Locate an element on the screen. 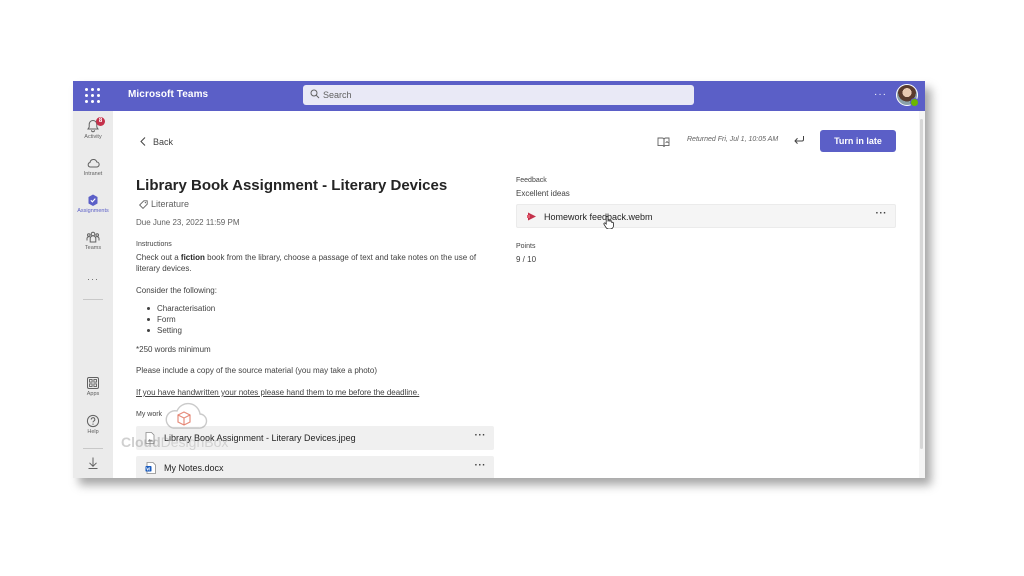 This screenshot has width=1024, height=576. rail-item-activity: 8 Activity is located at coordinates (93, 128).